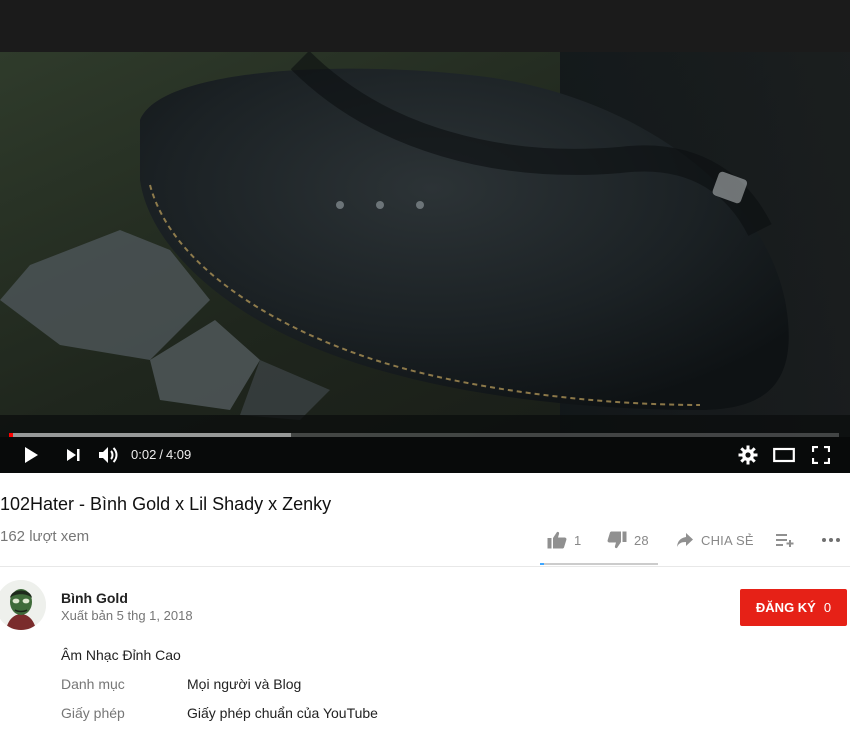  What do you see at coordinates (557, 540) in the screenshot?
I see `thumbs-up-icon` at bounding box center [557, 540].